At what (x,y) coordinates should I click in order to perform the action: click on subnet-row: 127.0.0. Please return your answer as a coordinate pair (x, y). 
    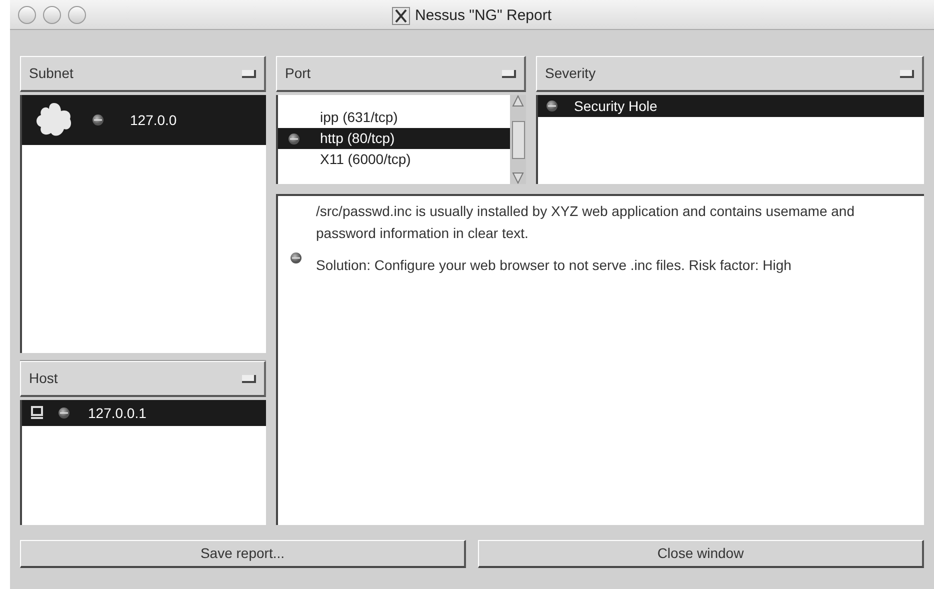
    Looking at the image, I should click on (144, 120).